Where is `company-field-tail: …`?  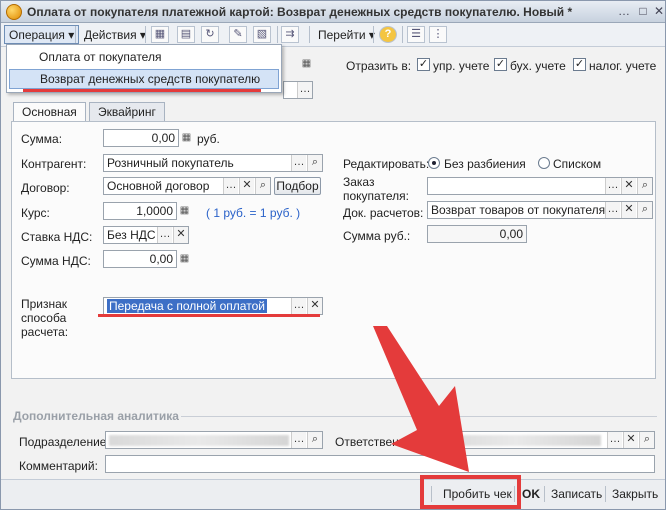 company-field-tail: … is located at coordinates (298, 90).